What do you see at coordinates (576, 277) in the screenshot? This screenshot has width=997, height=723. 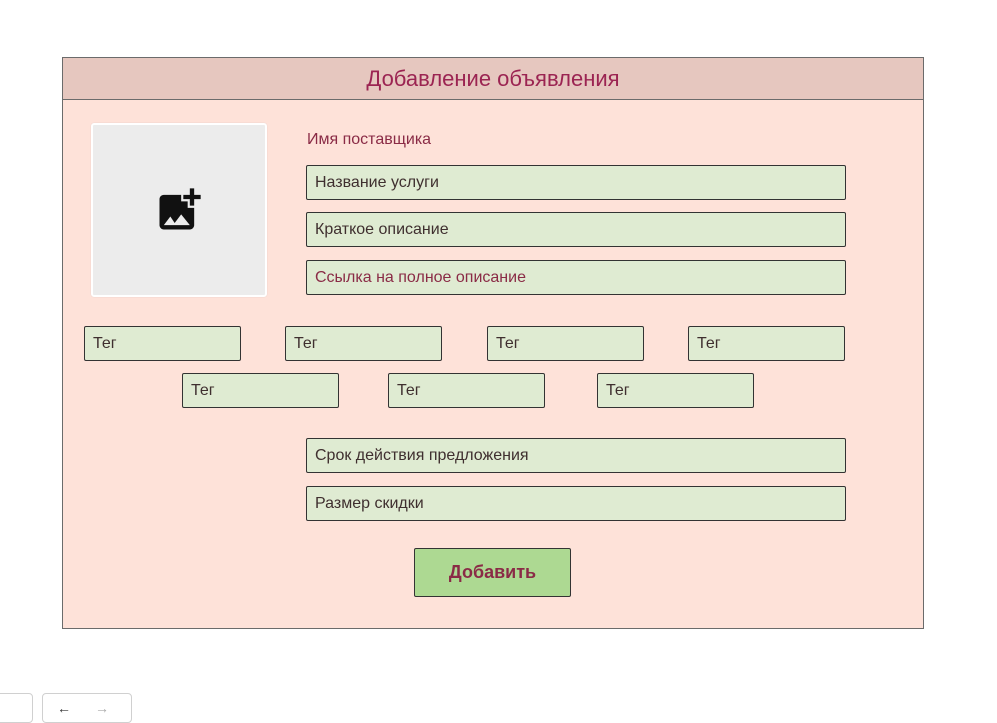 I see `full-description-link-input` at bounding box center [576, 277].